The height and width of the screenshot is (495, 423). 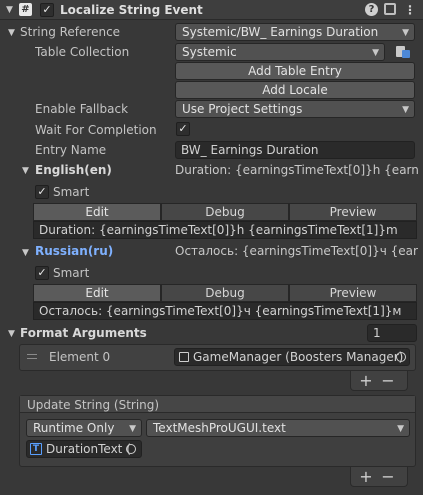 I want to click on enable-fallback-value: Use Project Settings, so click(x=242, y=109).